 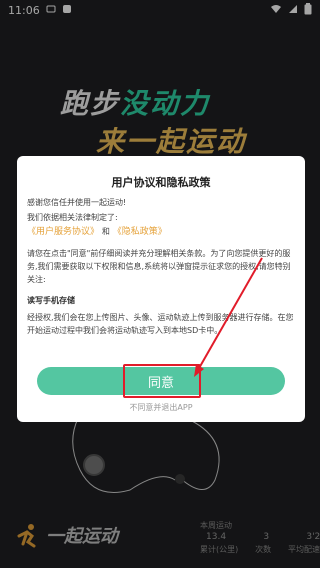 I want to click on disagree-exit-link: 不同意并退出APP, so click(x=161, y=407).